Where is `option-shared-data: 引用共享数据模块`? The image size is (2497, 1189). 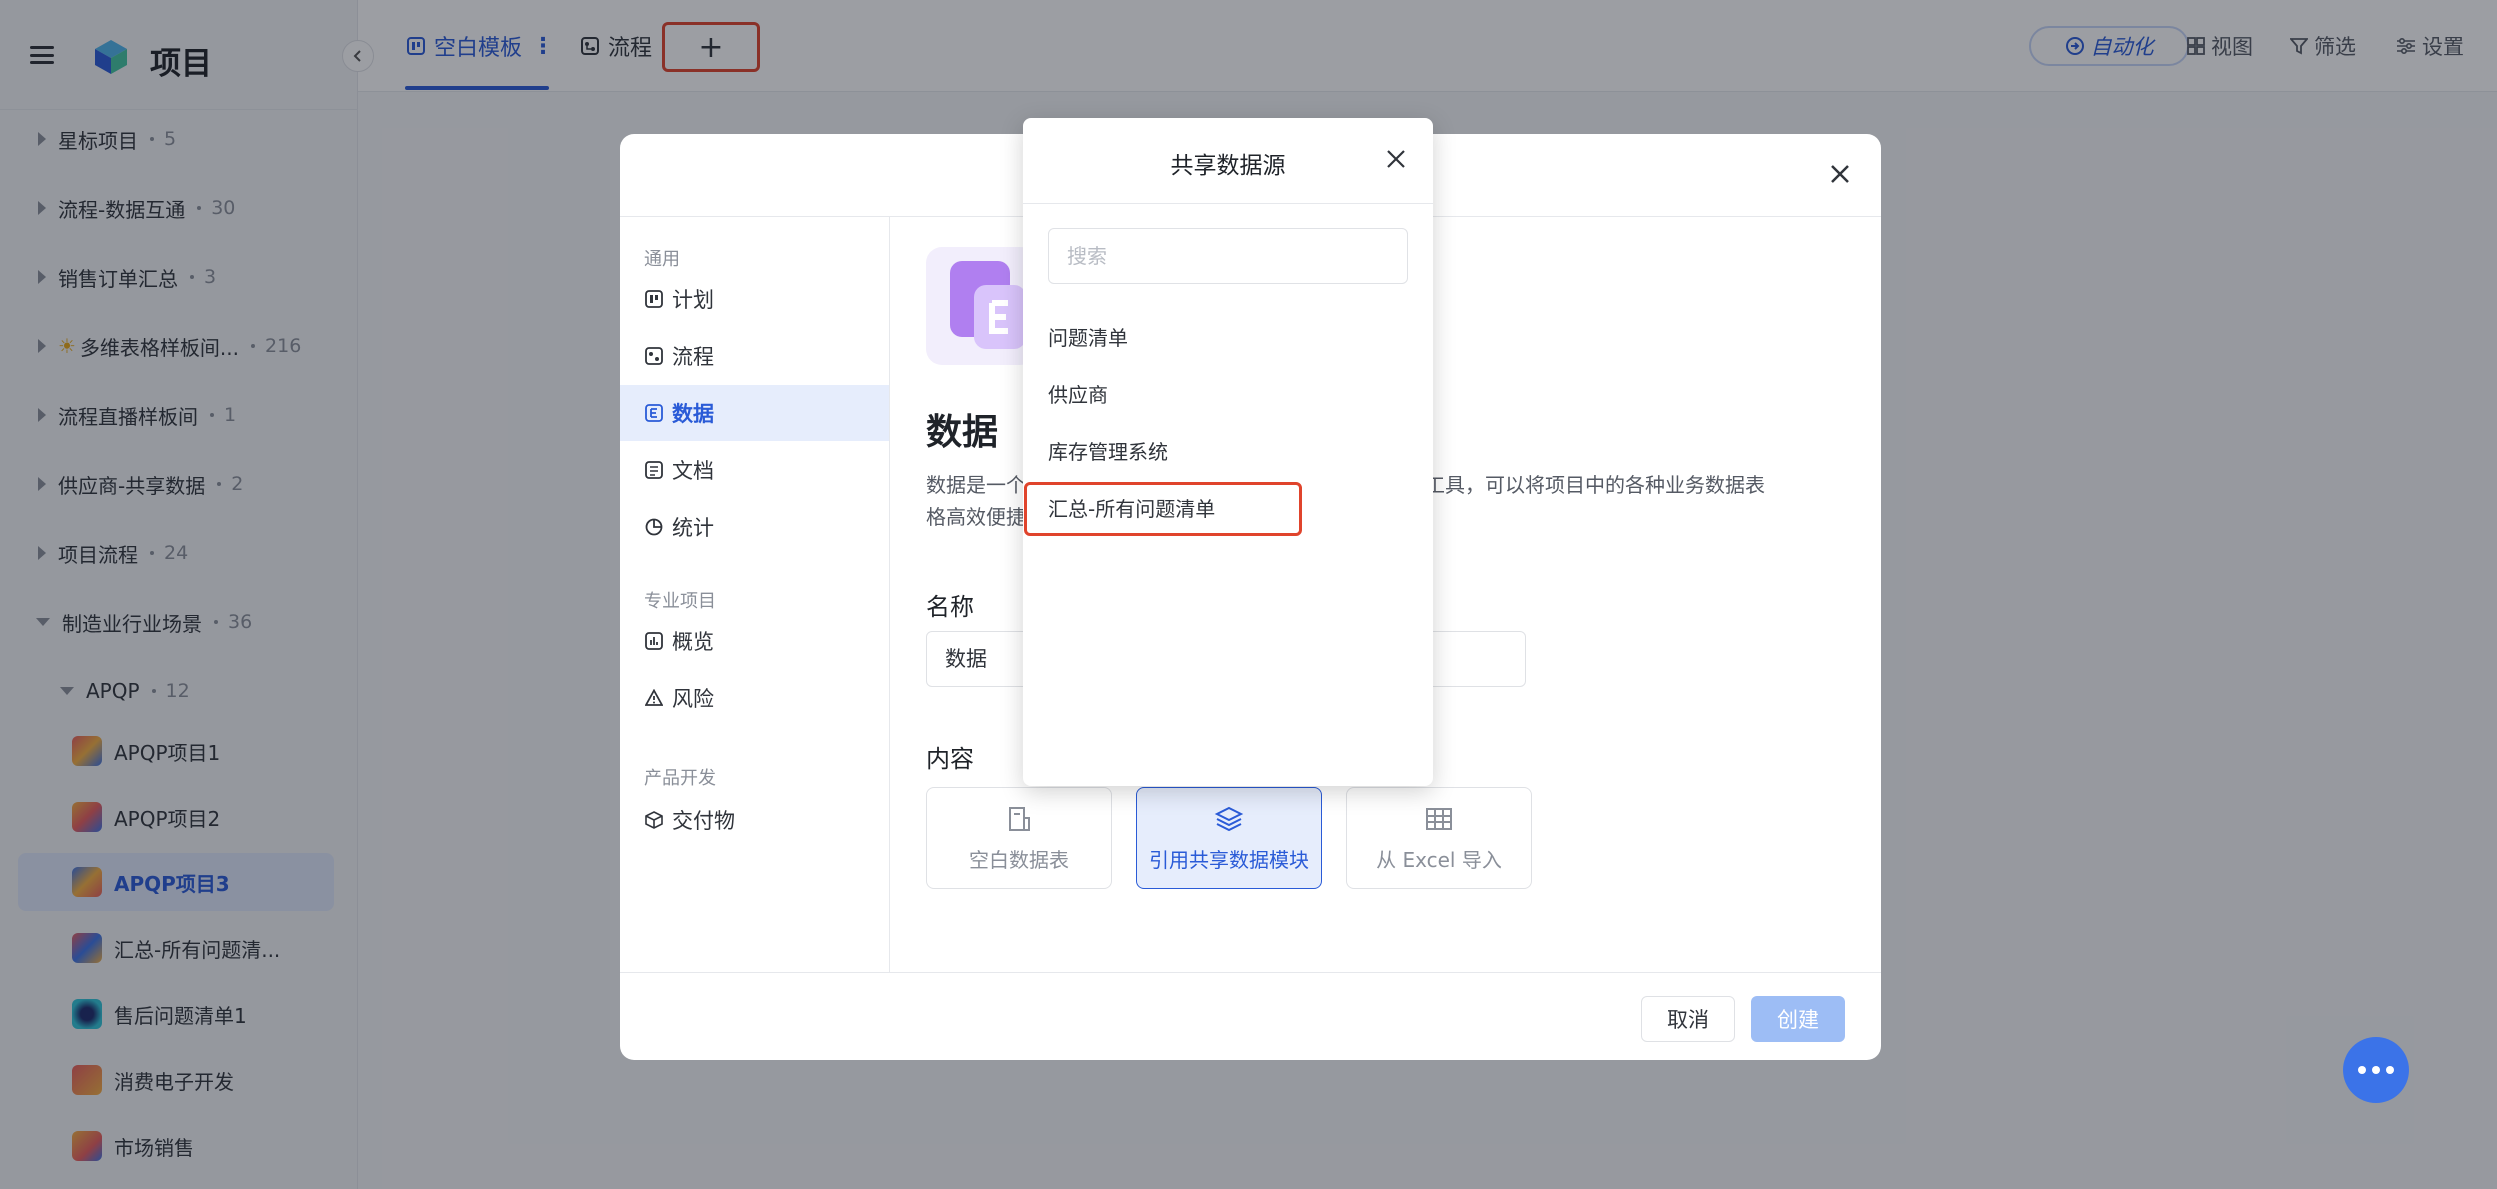
option-shared-data: 引用共享数据模块 is located at coordinates (1229, 838).